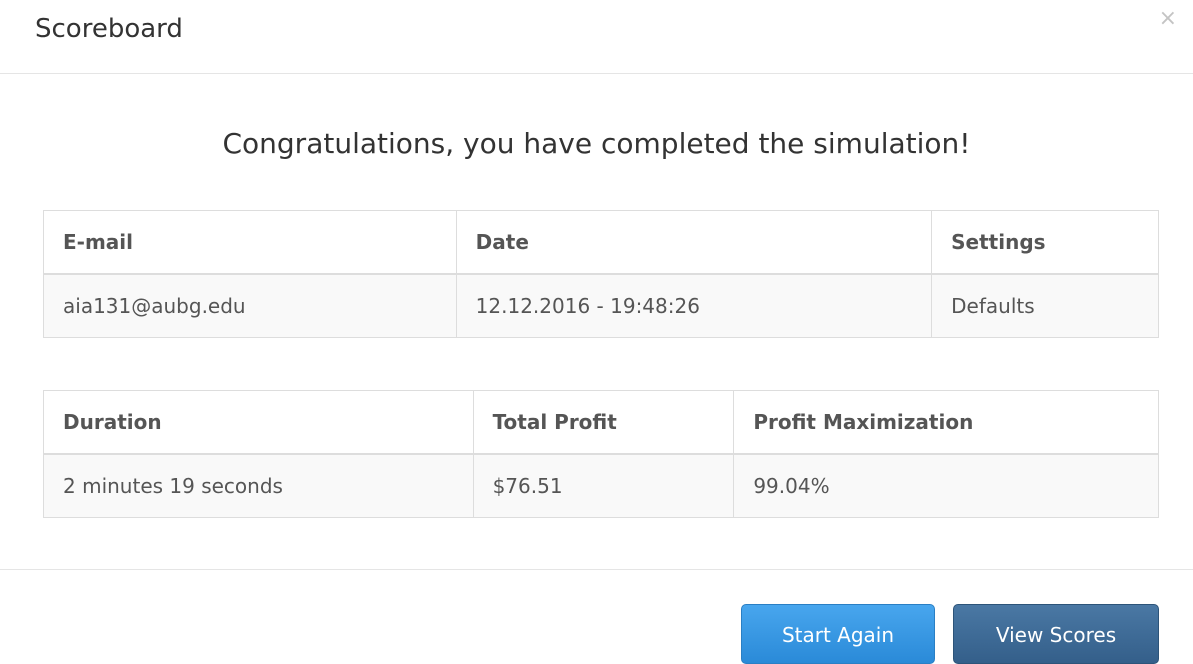  What do you see at coordinates (694, 242) in the screenshot?
I see `column-header-date: Date` at bounding box center [694, 242].